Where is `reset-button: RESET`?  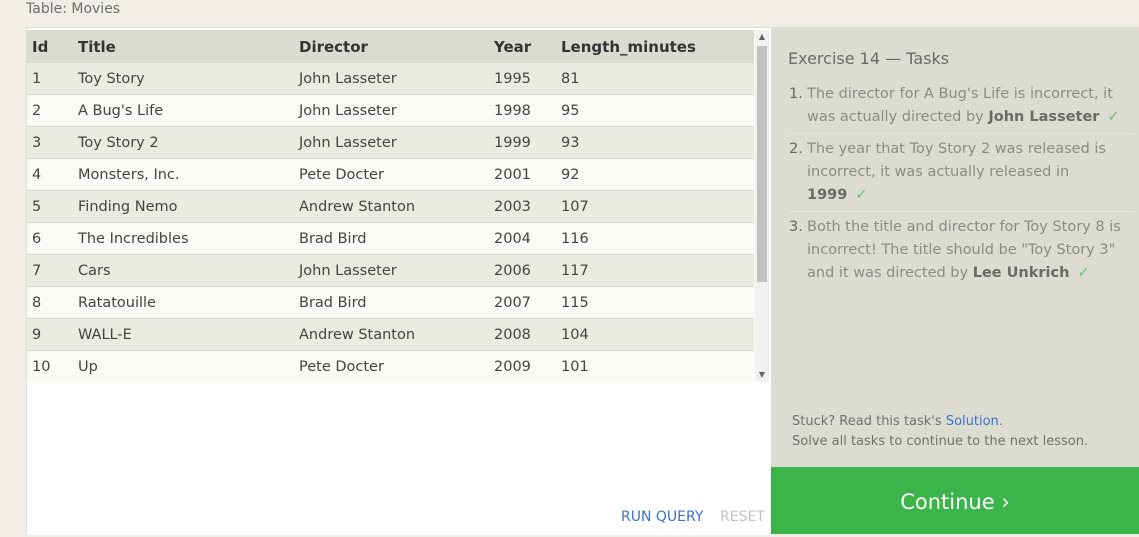 reset-button: RESET is located at coordinates (742, 517).